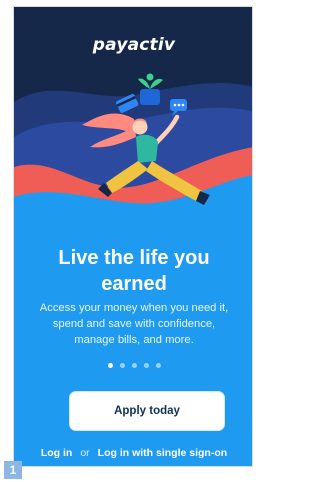 The height and width of the screenshot is (482, 320). I want to click on sso-login-link: Log in with single sign-on, so click(163, 453).